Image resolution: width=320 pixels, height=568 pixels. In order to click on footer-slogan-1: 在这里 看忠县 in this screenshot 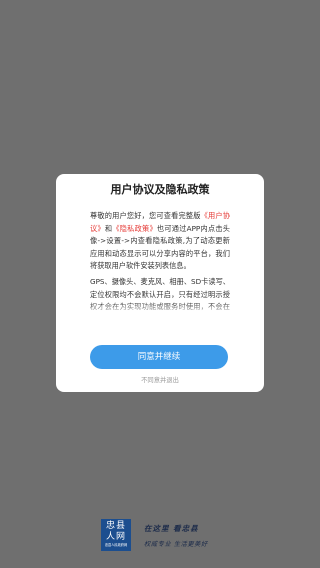, I will do `click(171, 528)`.